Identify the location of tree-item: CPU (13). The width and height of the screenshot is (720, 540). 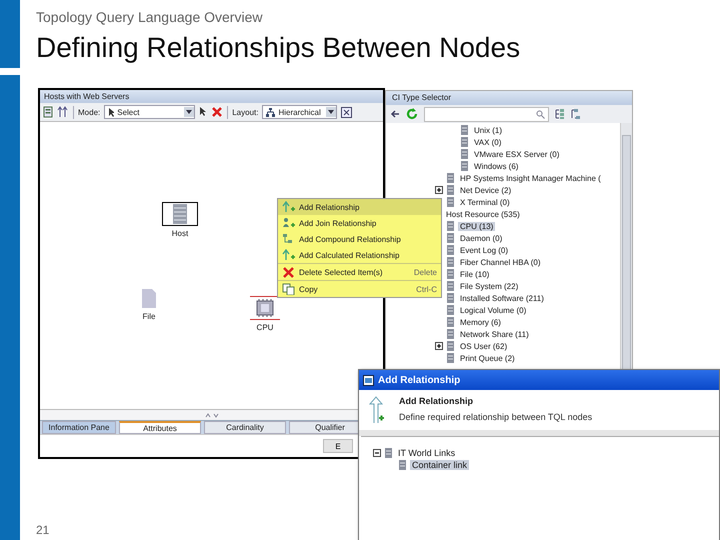
(477, 226).